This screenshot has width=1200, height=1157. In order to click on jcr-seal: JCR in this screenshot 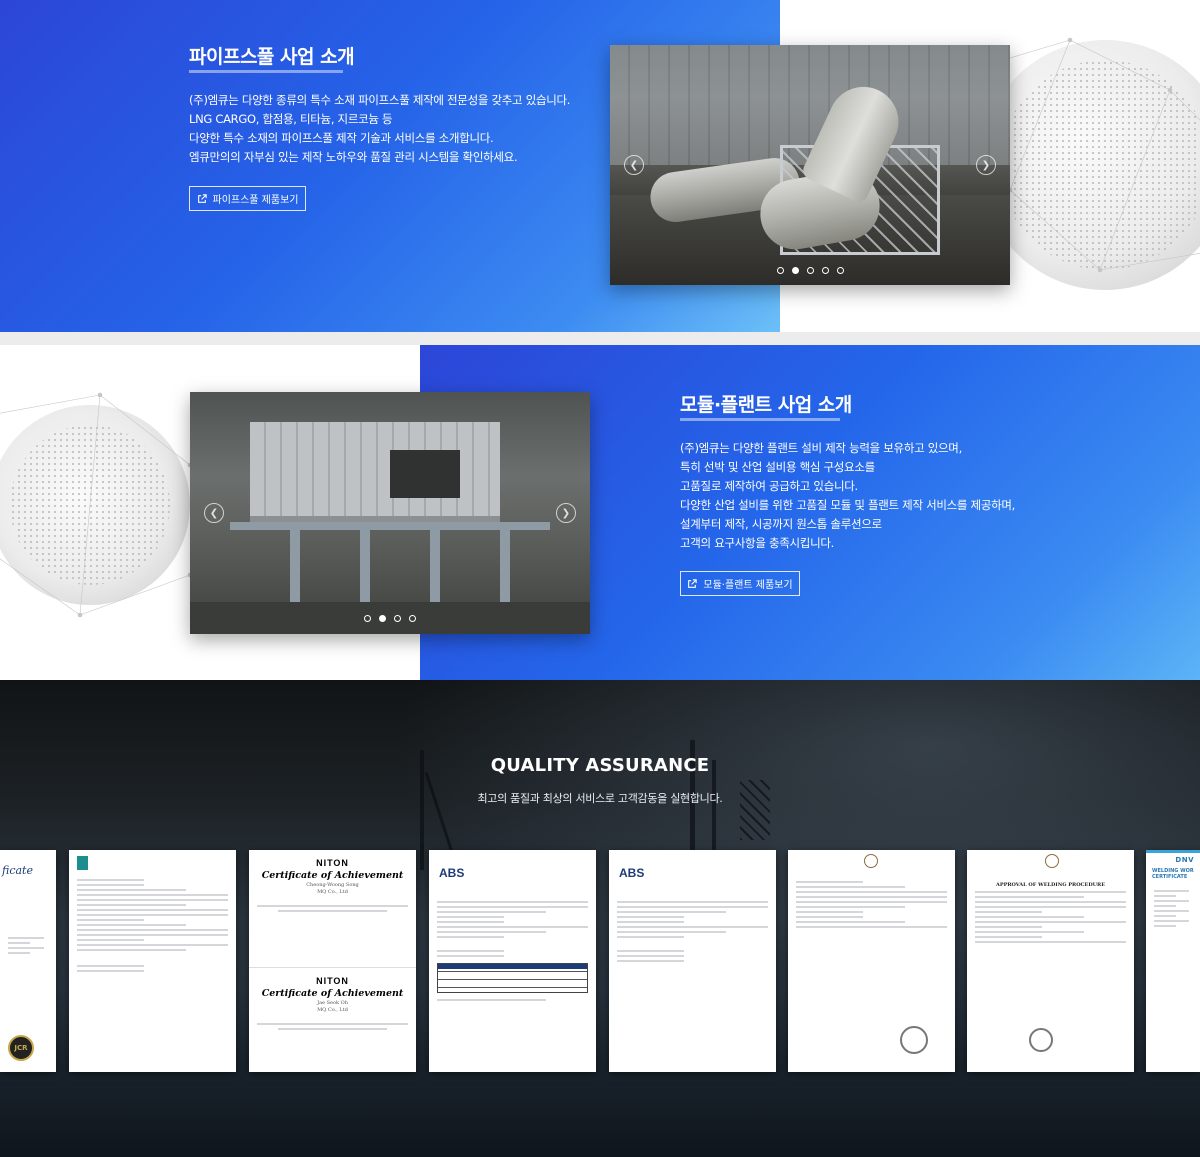, I will do `click(21, 1048)`.